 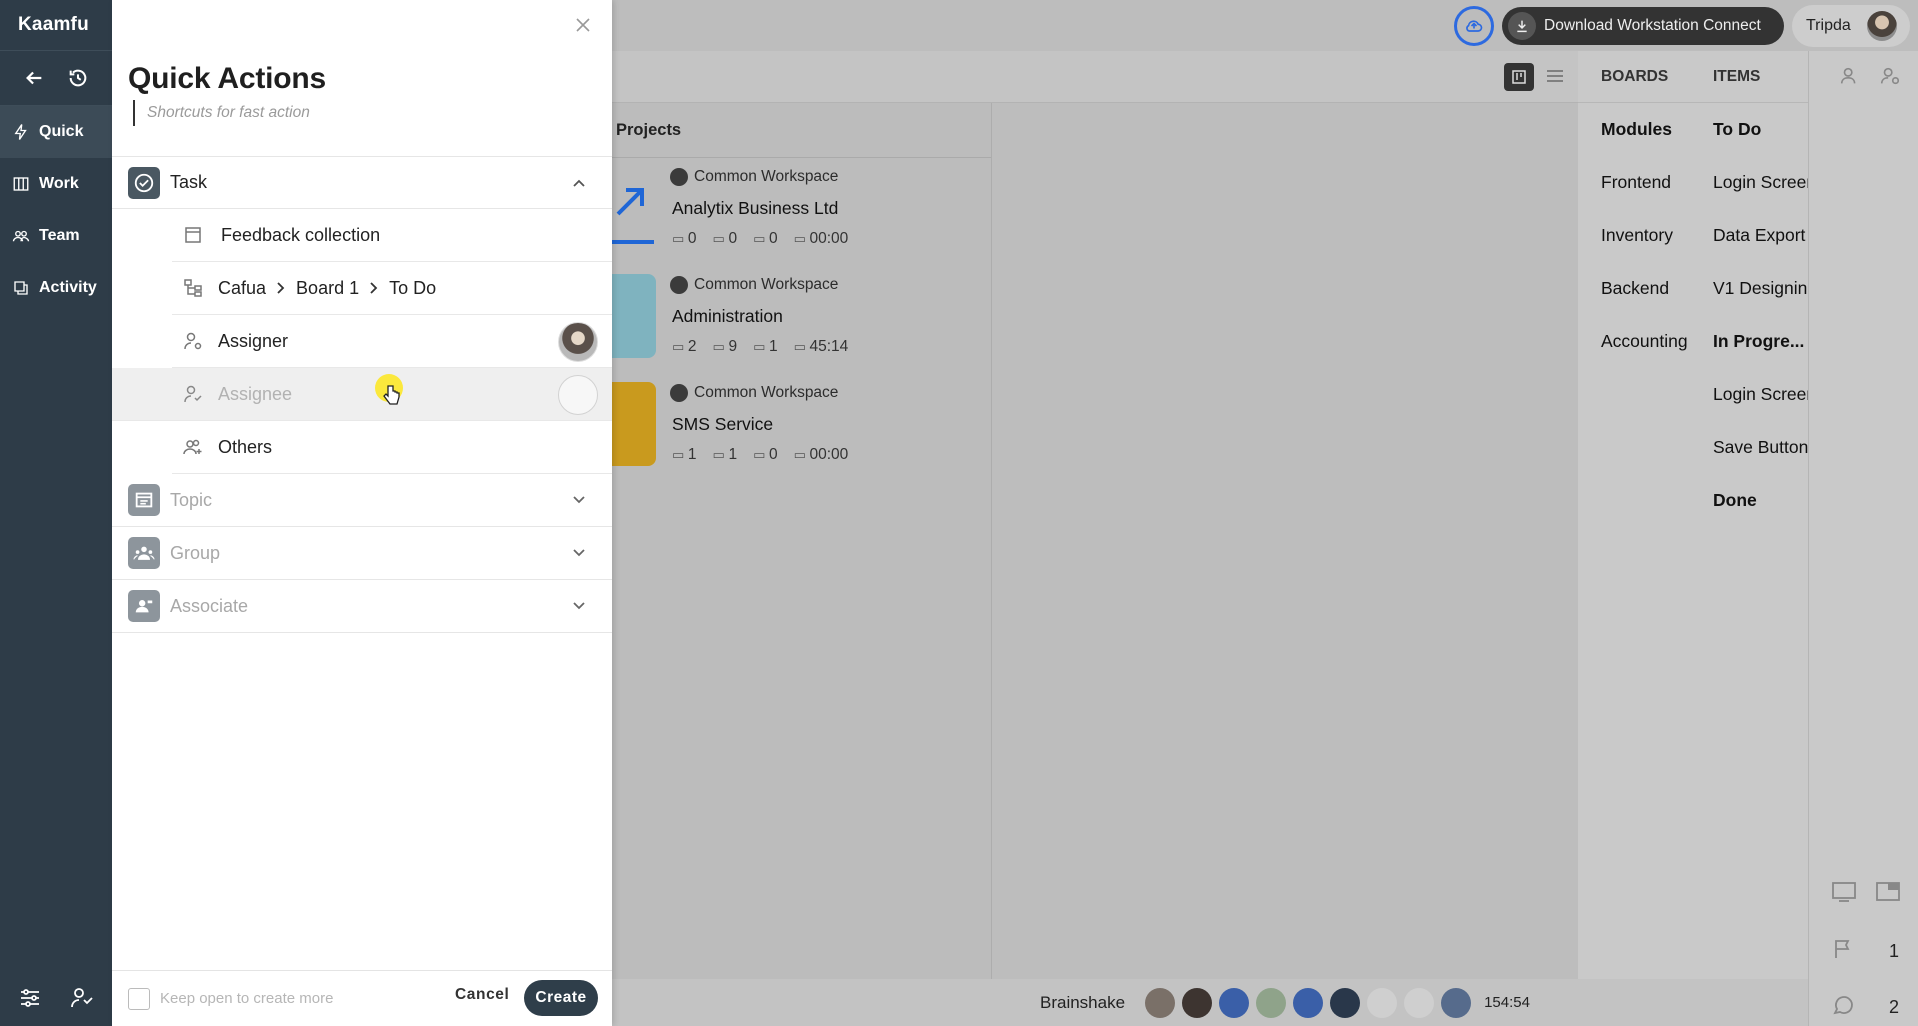 I want to click on list-item: Data Export, so click(x=1760, y=235).